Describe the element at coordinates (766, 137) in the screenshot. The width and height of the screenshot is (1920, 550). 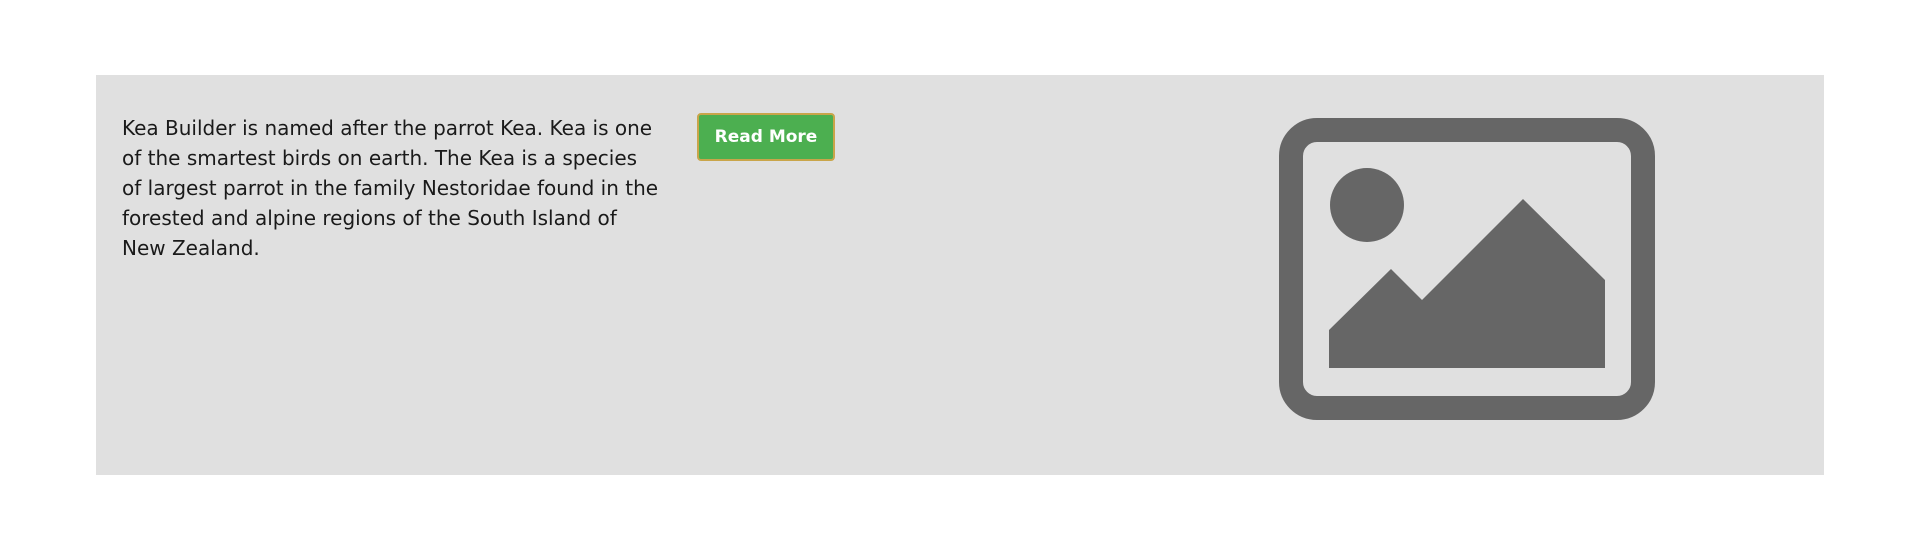
I see `read-more-button: Read More` at that location.